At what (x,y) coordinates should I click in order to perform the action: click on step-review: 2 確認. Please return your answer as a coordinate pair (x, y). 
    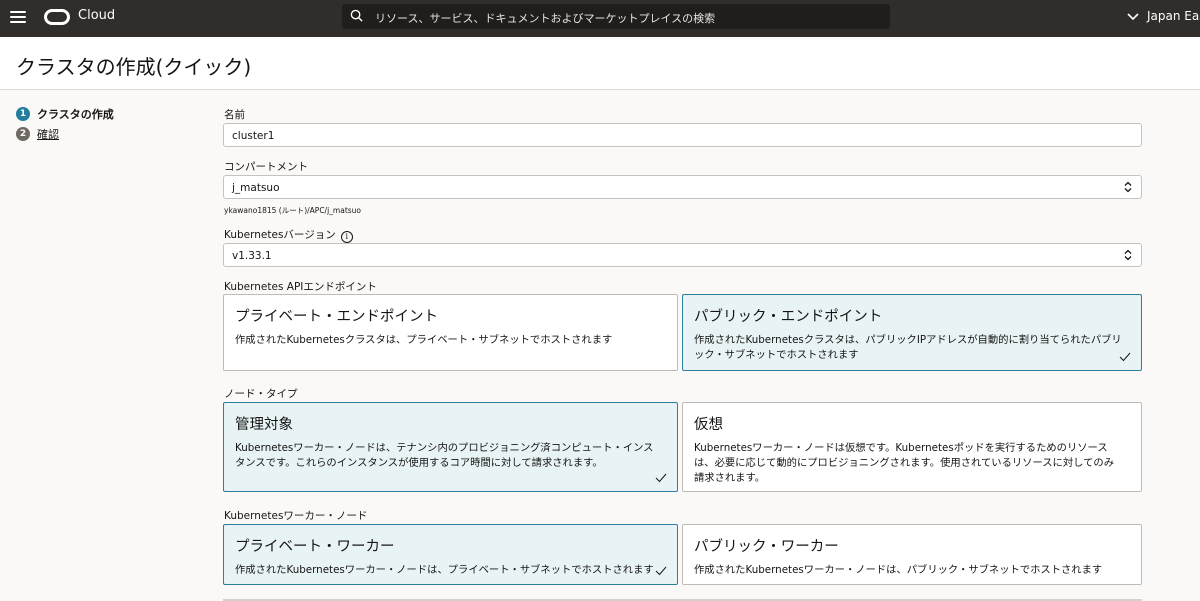
    Looking at the image, I should click on (37, 134).